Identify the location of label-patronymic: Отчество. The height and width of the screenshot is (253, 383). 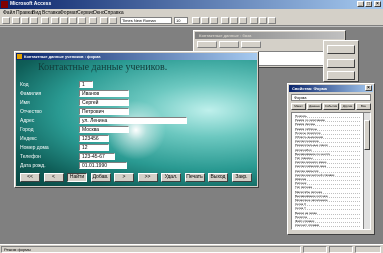
(31, 112).